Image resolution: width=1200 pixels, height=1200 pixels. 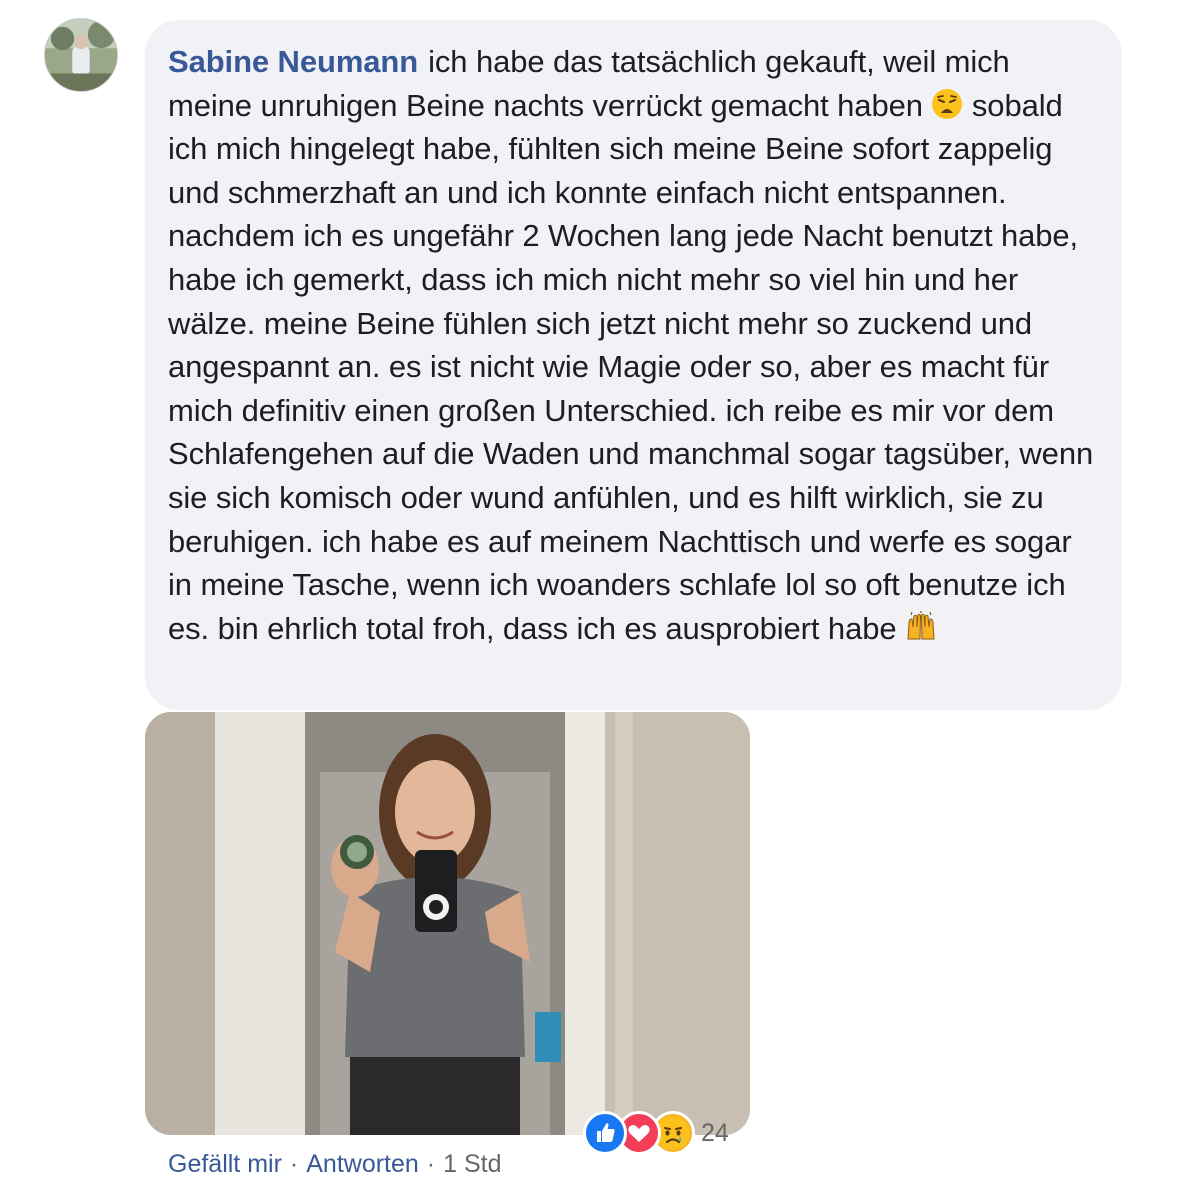 What do you see at coordinates (947, 104) in the screenshot?
I see `weary-face-icon` at bounding box center [947, 104].